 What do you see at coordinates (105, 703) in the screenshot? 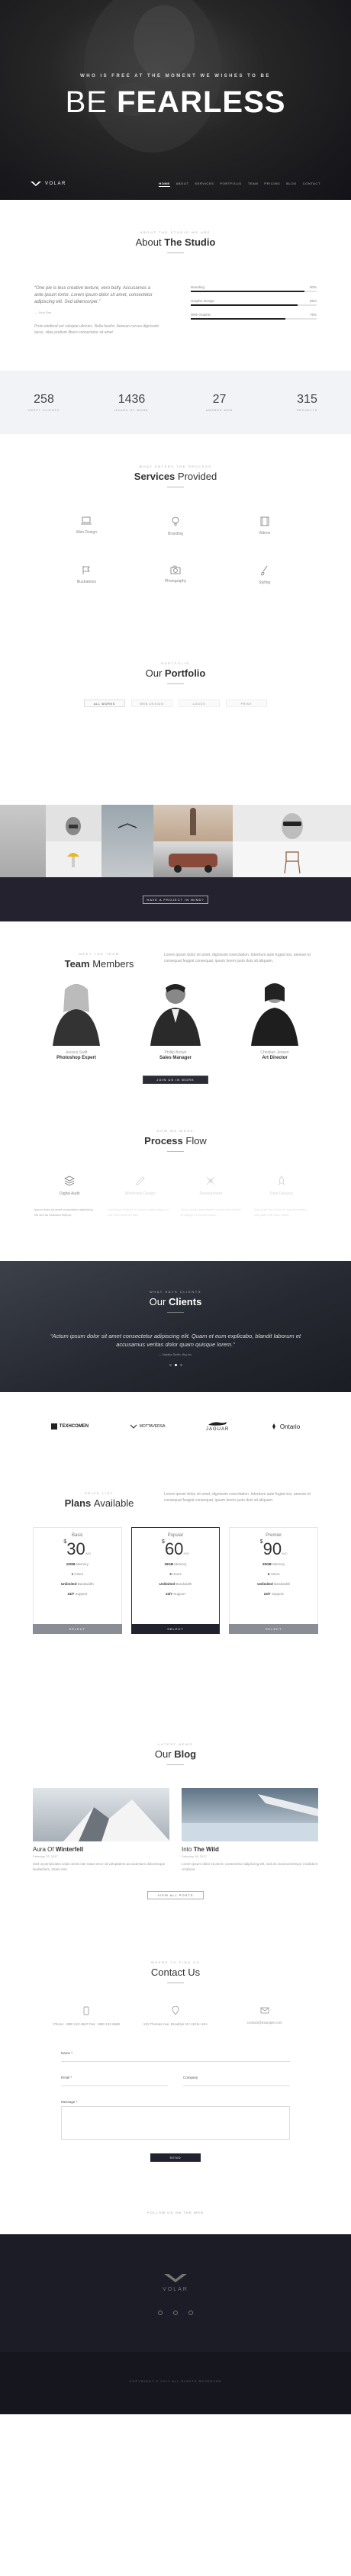
I see `filter-all-works: ALL WORKS` at bounding box center [105, 703].